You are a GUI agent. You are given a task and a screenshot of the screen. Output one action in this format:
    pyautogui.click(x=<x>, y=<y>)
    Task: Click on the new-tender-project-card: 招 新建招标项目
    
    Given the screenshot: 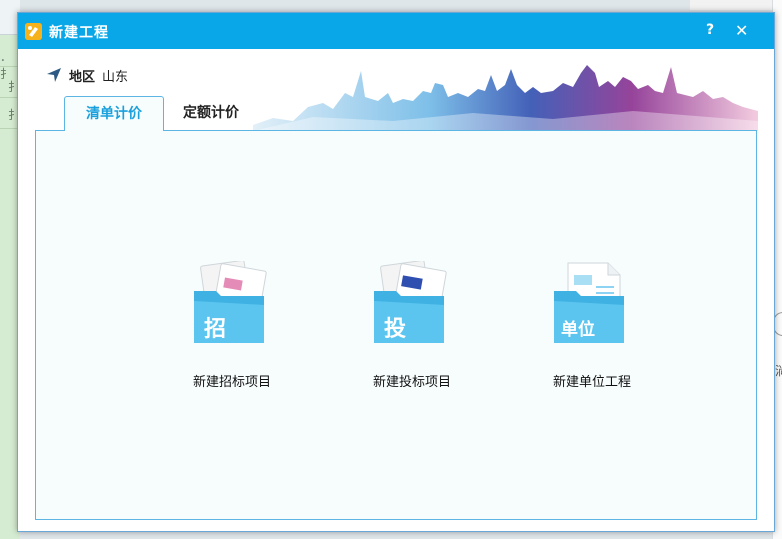 What is the action you would take?
    pyautogui.click(x=232, y=326)
    